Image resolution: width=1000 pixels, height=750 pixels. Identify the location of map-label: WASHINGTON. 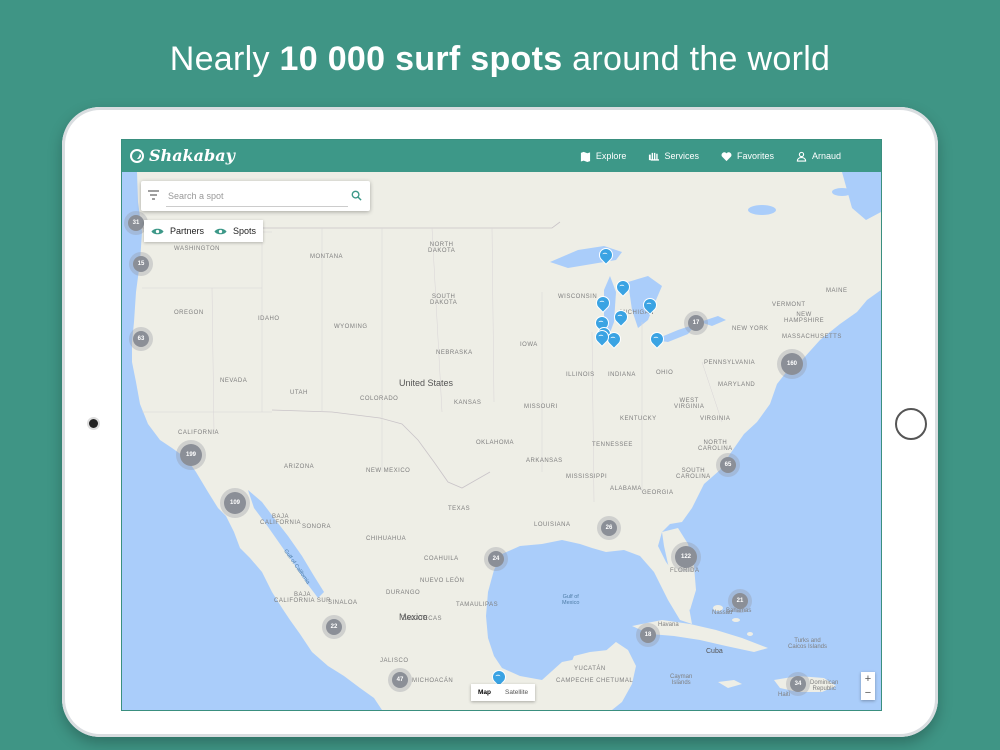
(197, 249).